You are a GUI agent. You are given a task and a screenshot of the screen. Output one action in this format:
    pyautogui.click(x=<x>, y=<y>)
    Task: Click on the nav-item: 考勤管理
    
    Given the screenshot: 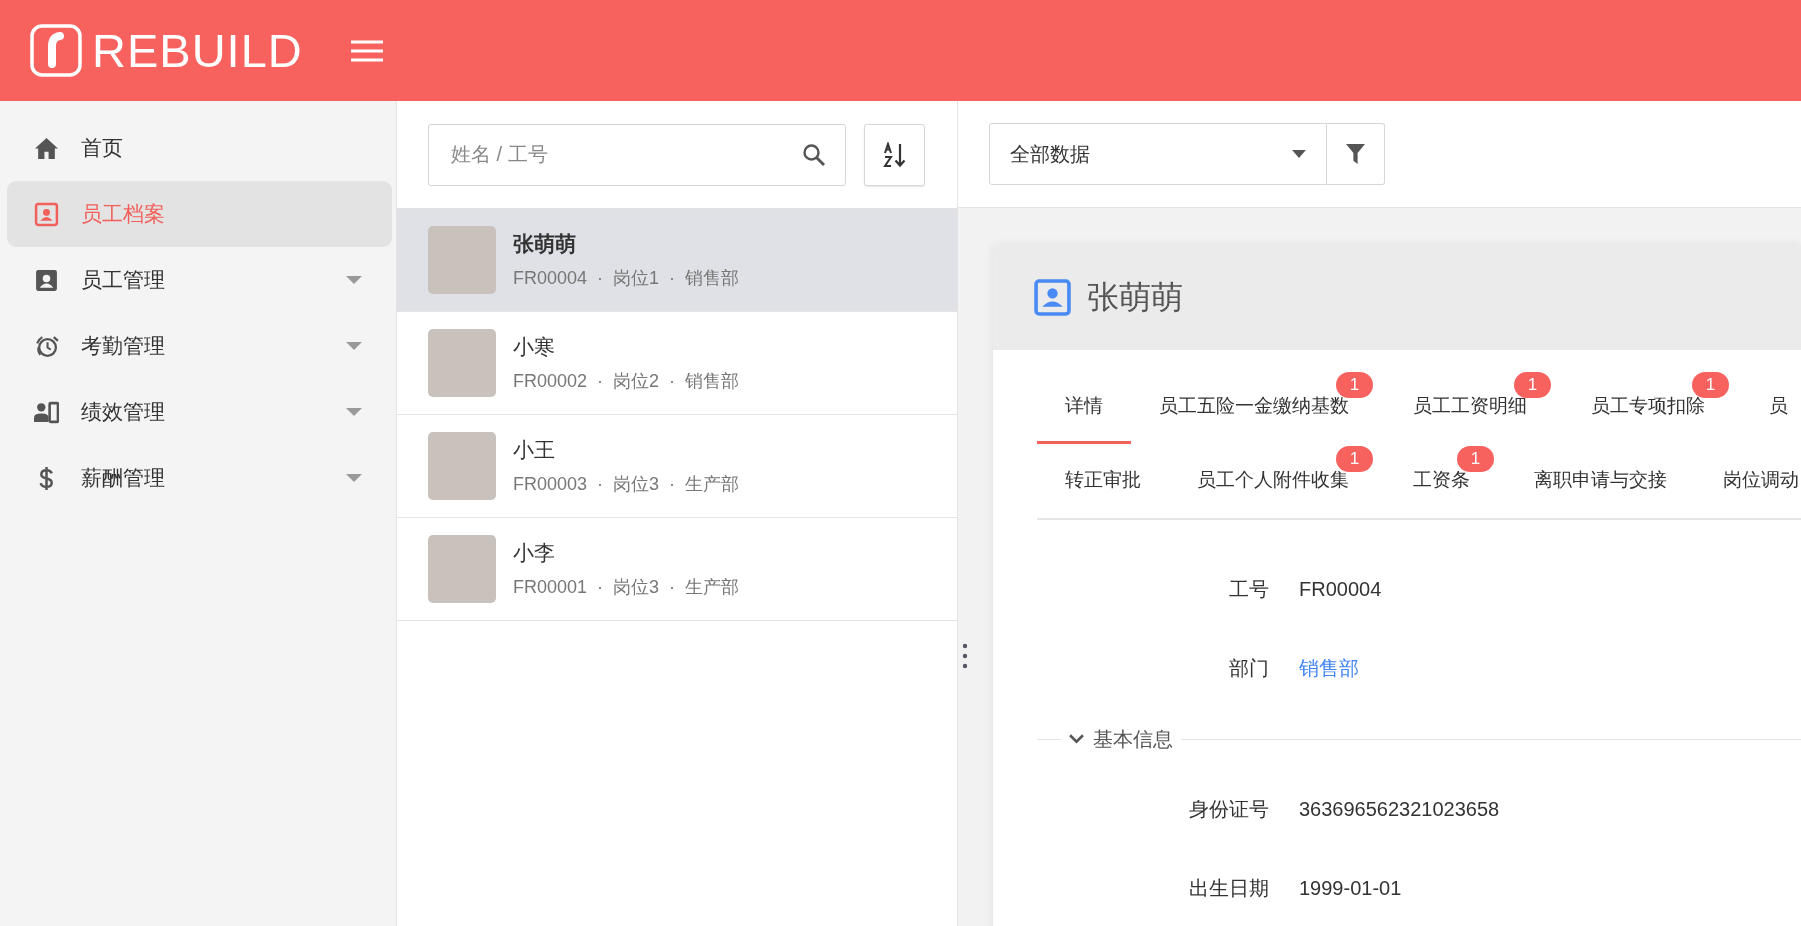 What is the action you would take?
    pyautogui.click(x=199, y=346)
    